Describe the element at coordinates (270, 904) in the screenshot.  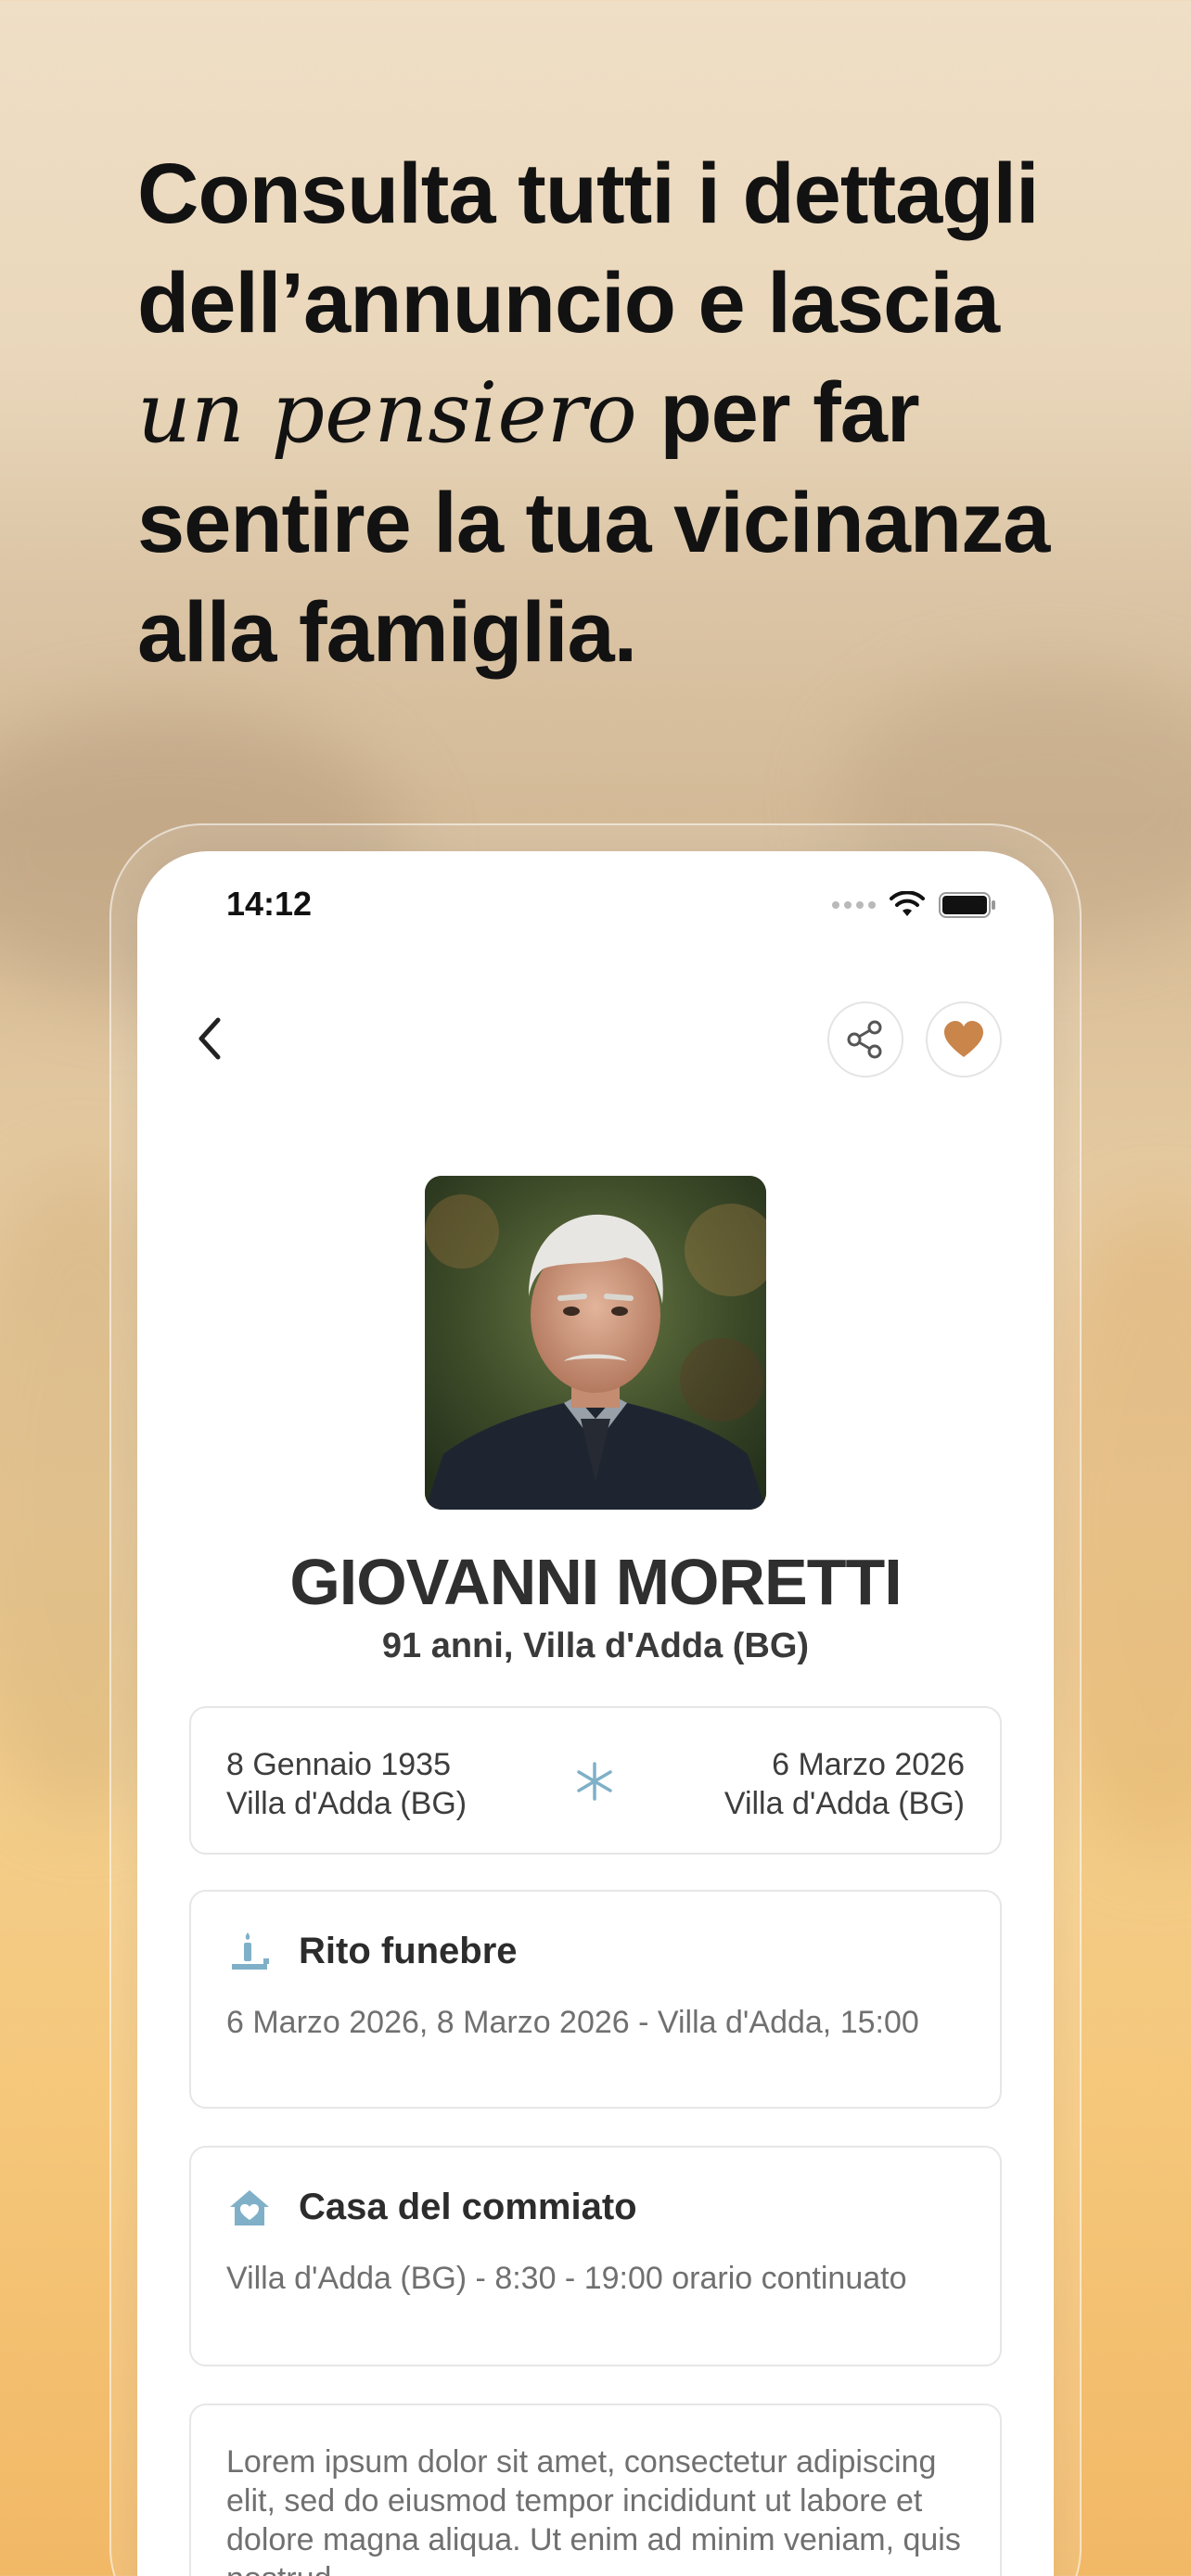
I see `status-time: 14:12` at that location.